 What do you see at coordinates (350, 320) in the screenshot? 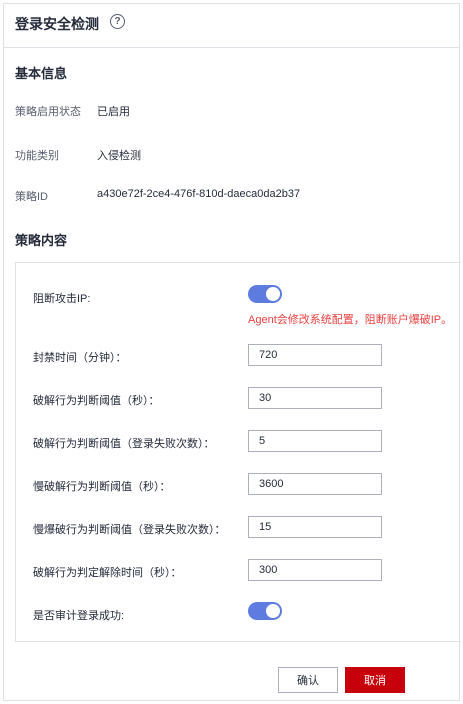
I see `block-ip-warning: Agent会修改系统配置，阻断账户爆破IP。` at bounding box center [350, 320].